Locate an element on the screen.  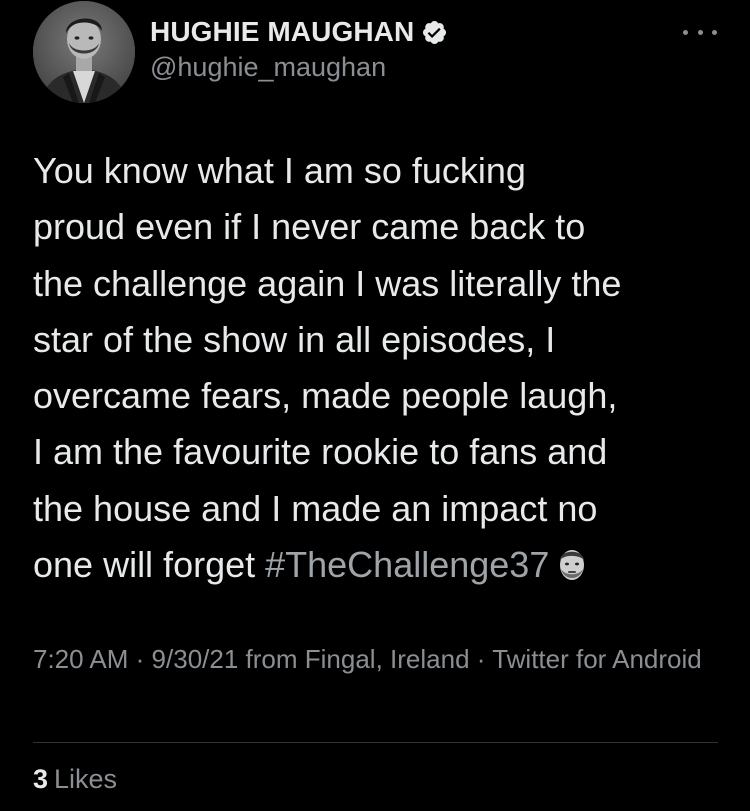
from-label: from is located at coordinates (271, 659).